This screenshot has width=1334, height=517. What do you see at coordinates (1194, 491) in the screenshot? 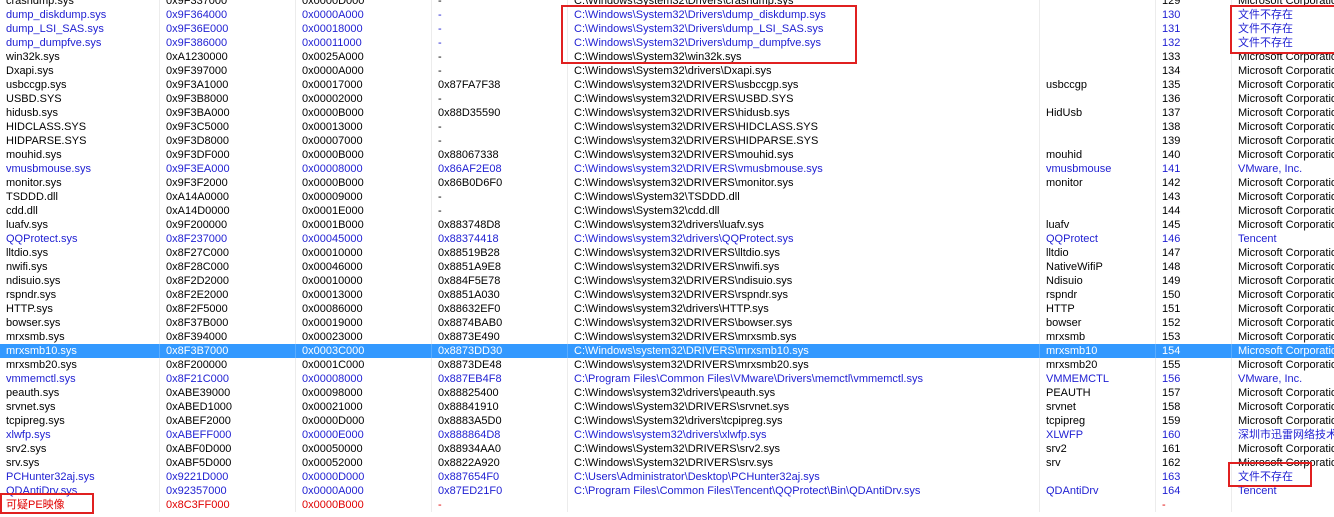
I see `cell-order: 164` at bounding box center [1194, 491].